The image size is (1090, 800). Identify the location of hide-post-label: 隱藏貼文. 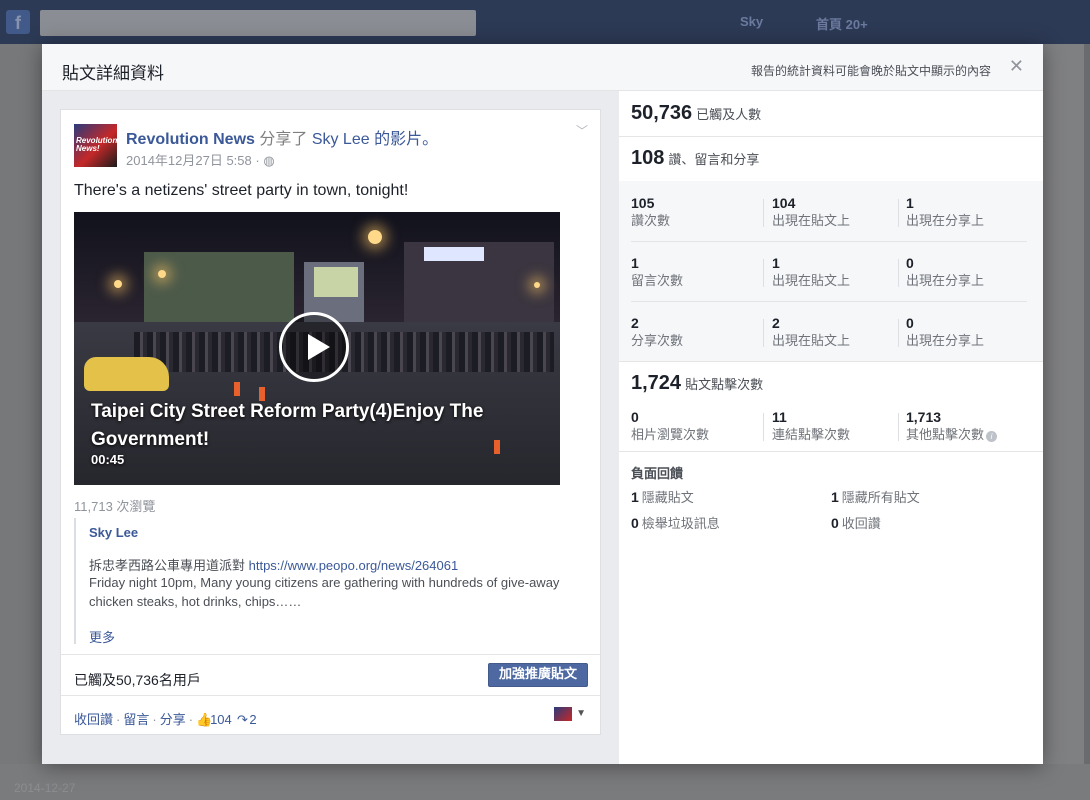
(667, 497).